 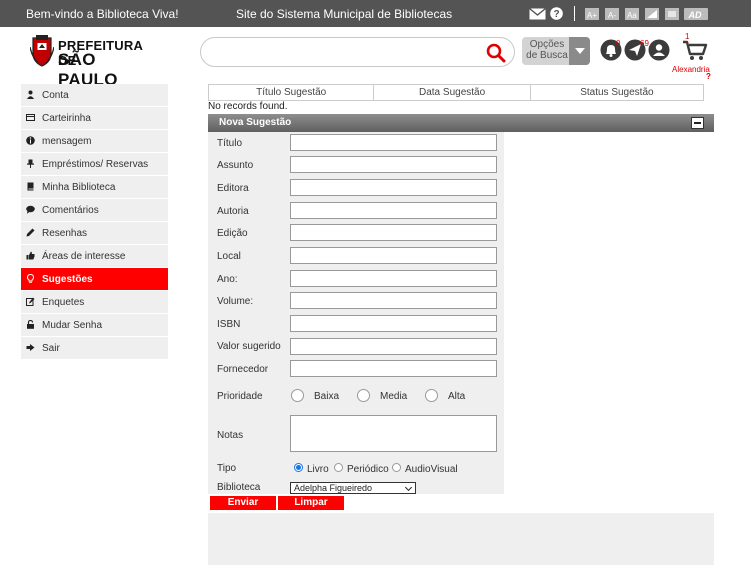 What do you see at coordinates (311, 503) in the screenshot?
I see `clear-button: Limpar` at bounding box center [311, 503].